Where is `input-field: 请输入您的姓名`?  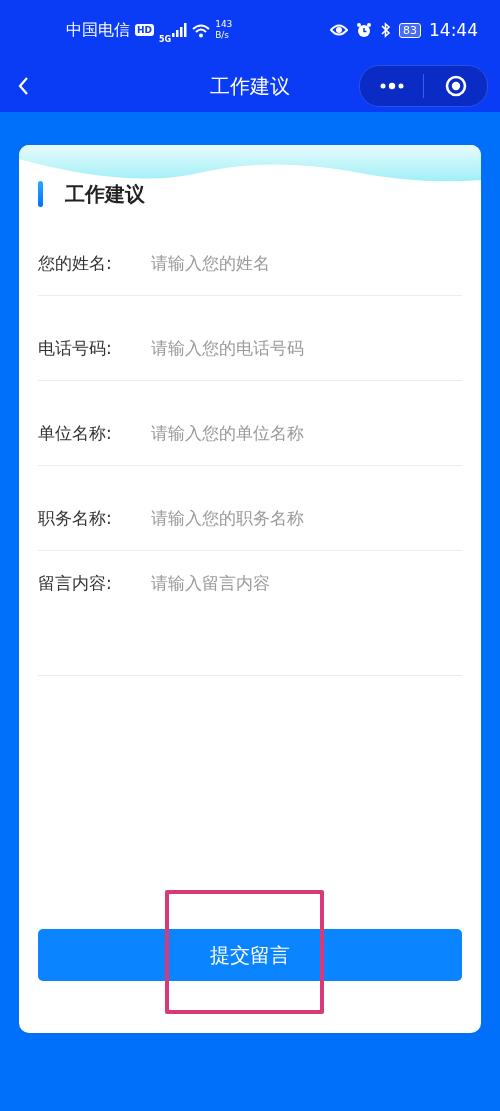 input-field: 请输入您的姓名 is located at coordinates (306, 263).